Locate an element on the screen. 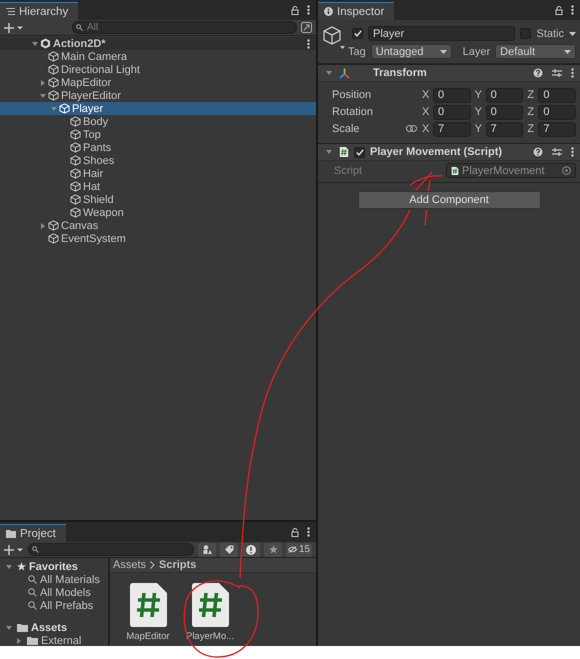  active-checkbox is located at coordinates (357, 33).